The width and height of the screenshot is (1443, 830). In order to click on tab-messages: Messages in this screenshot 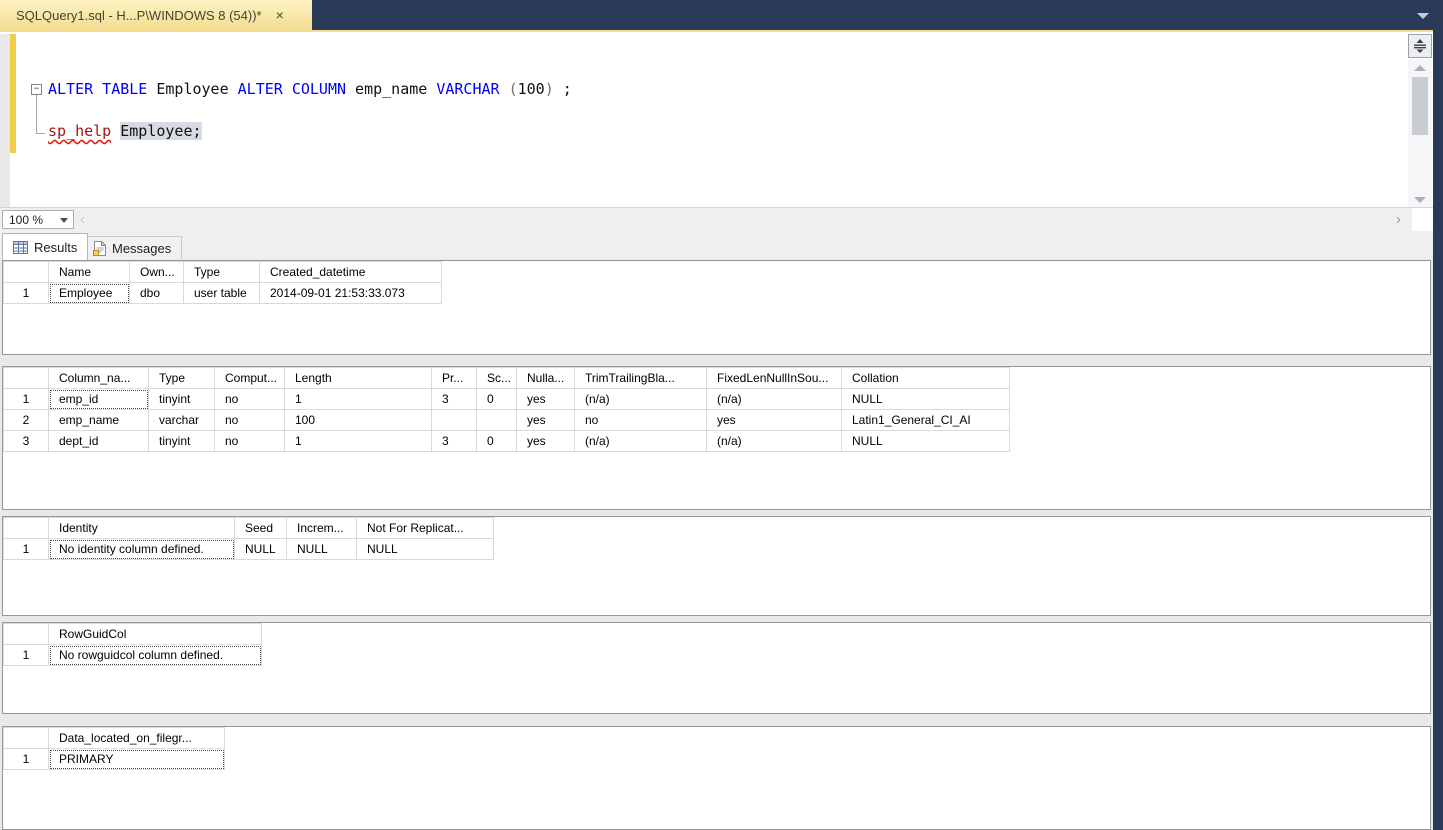, I will do `click(132, 248)`.